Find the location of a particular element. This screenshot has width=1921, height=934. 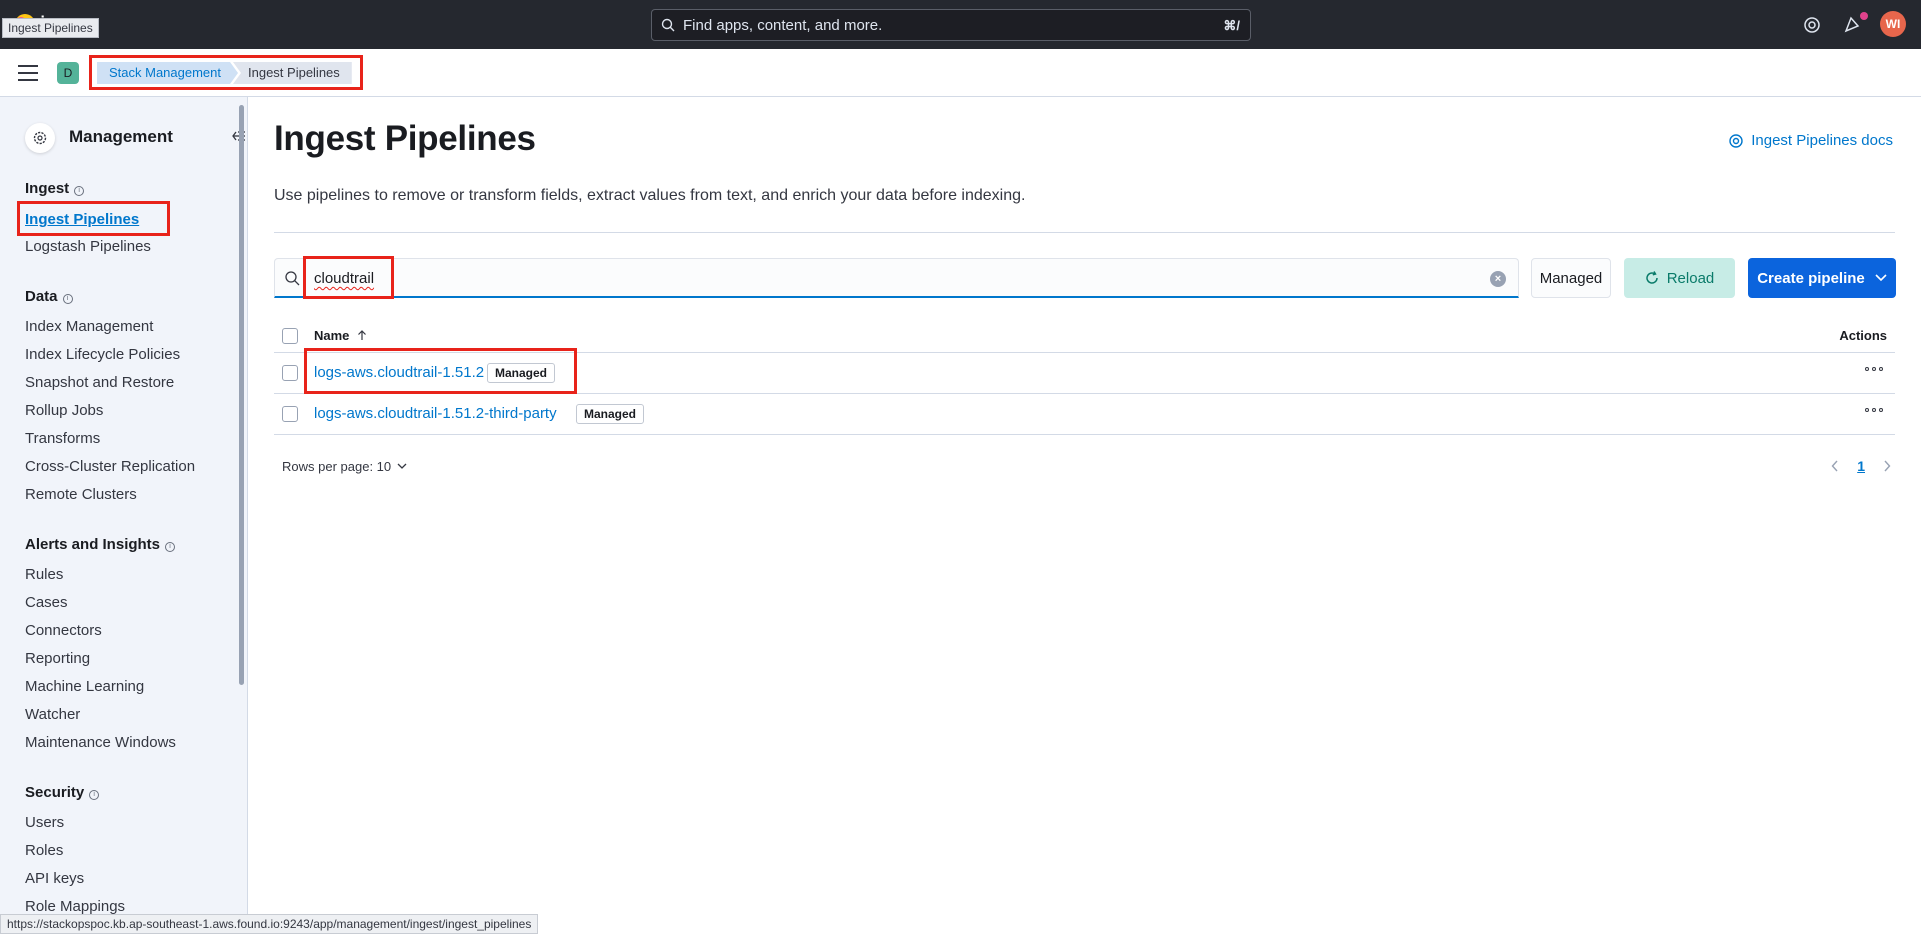

section-alerts-insights: Alerts and Insights i is located at coordinates (100, 544).